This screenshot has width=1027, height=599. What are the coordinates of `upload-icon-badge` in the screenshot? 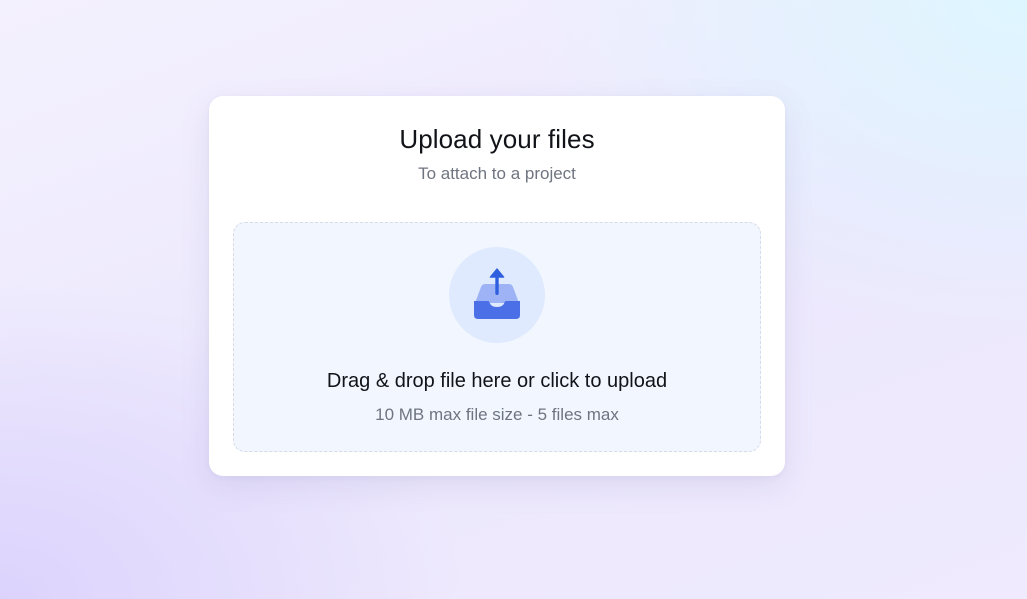 It's located at (497, 295).